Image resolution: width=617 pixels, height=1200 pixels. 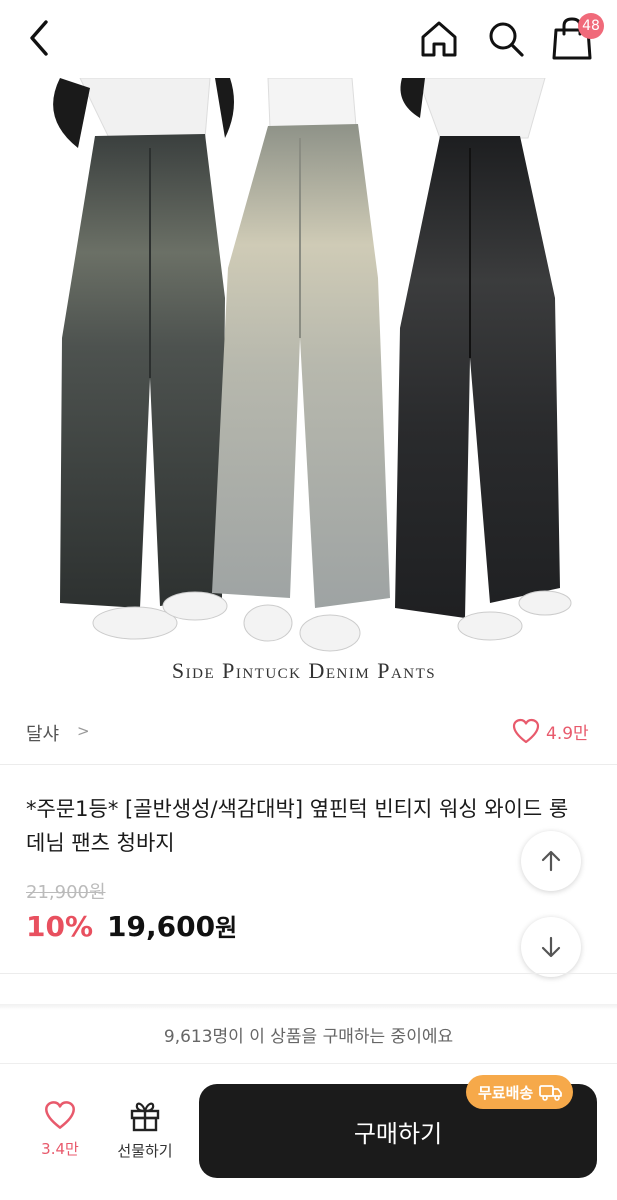 I want to click on top-navigation-bar: 48, so click(x=308, y=39).